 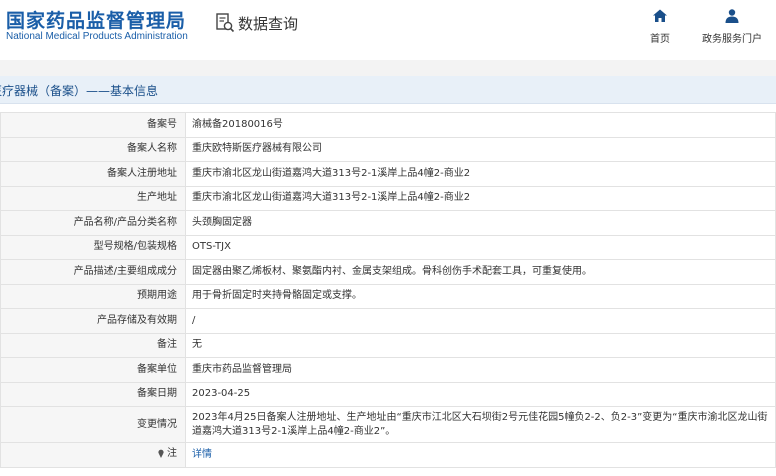 I want to click on row-value: 头颈胸固定器, so click(x=480, y=223).